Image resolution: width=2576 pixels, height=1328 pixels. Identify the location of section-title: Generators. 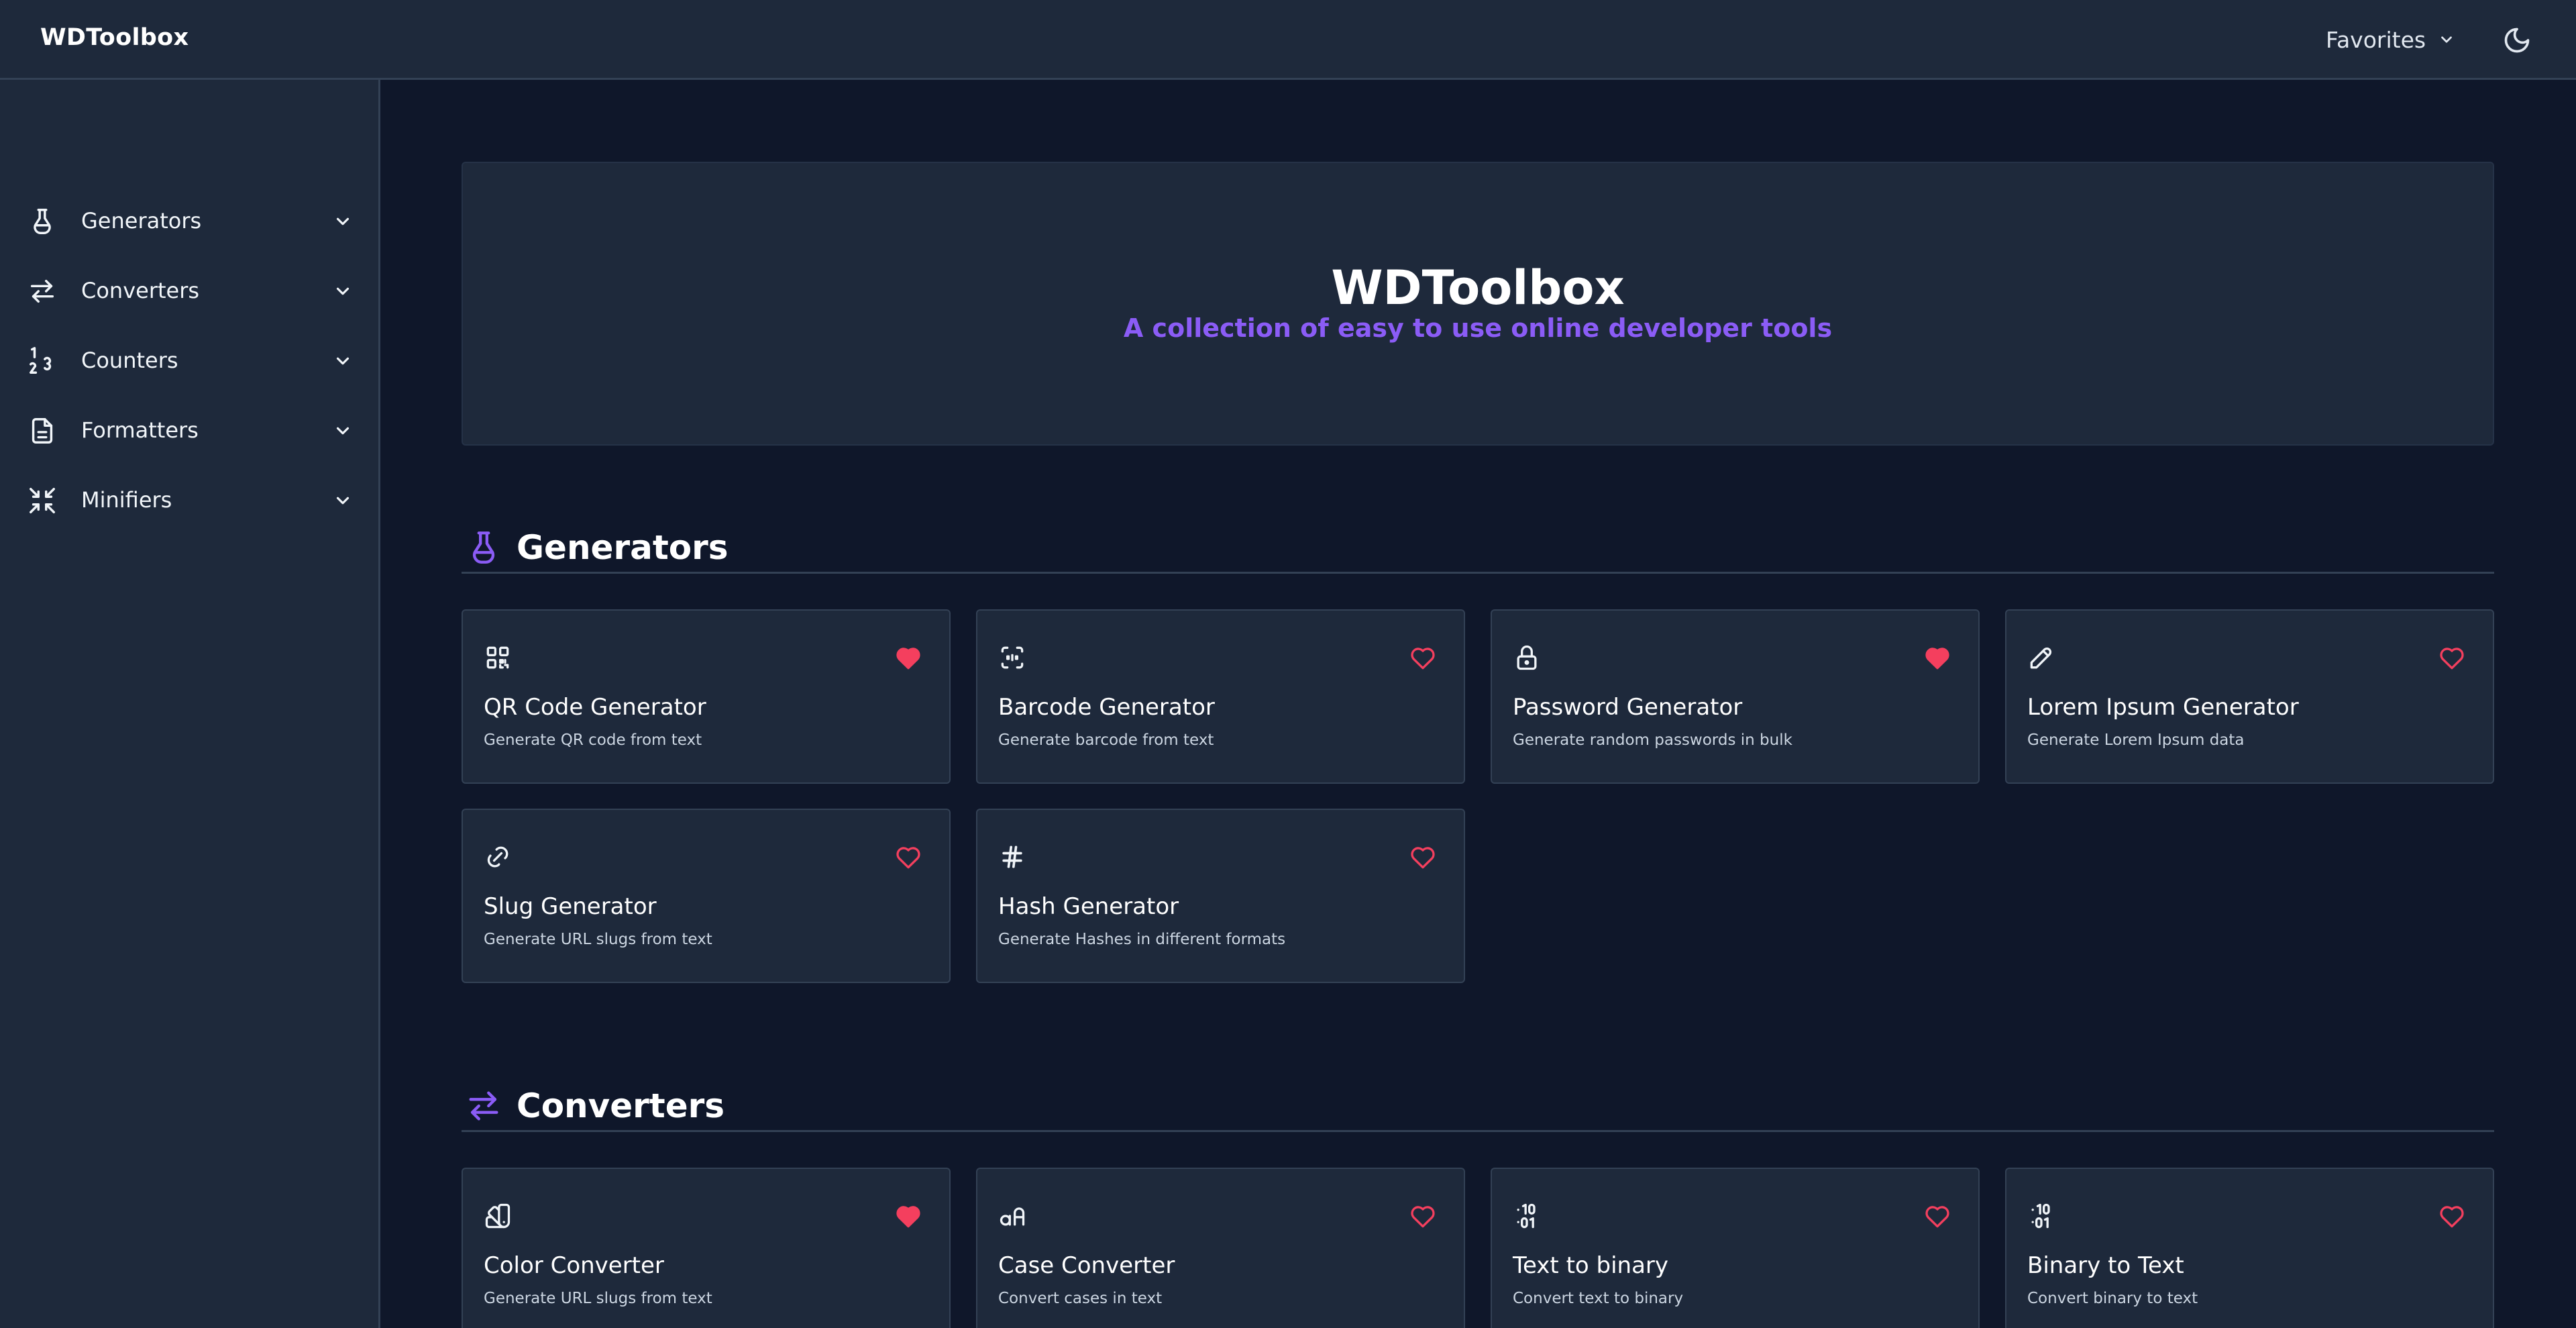
(623, 547).